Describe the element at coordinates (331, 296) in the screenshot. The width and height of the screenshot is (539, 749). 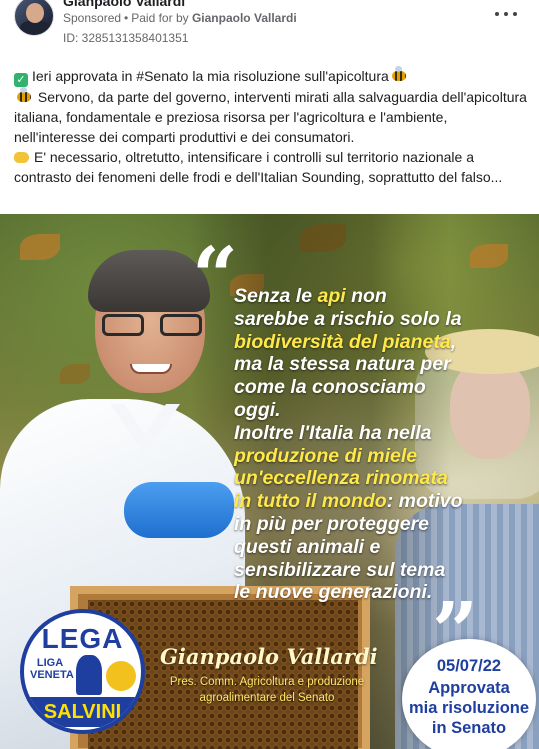
I see `quote-highlight: api` at that location.